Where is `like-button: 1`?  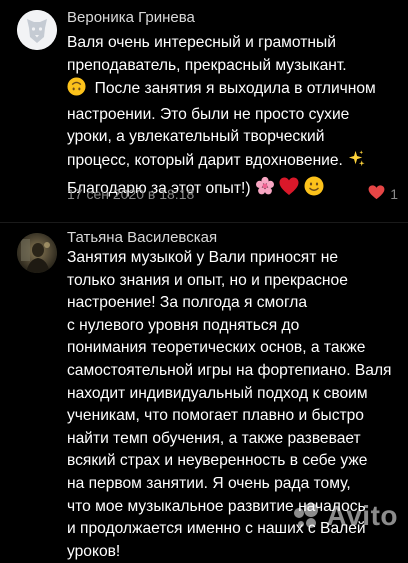 like-button: 1 is located at coordinates (383, 194).